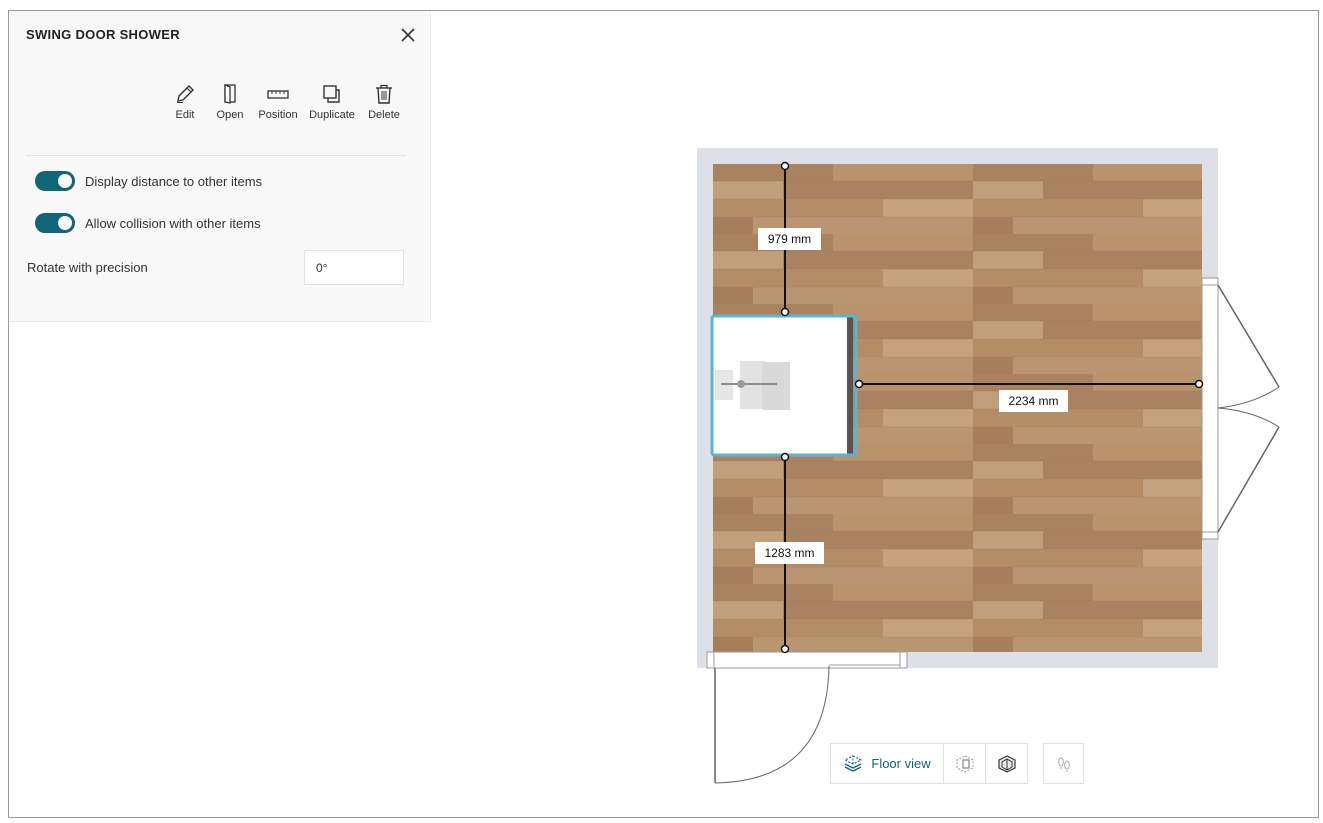 Image resolution: width=1323 pixels, height=823 pixels. Describe the element at coordinates (174, 181) in the screenshot. I see `display-distance-label: Display distance to other items` at that location.